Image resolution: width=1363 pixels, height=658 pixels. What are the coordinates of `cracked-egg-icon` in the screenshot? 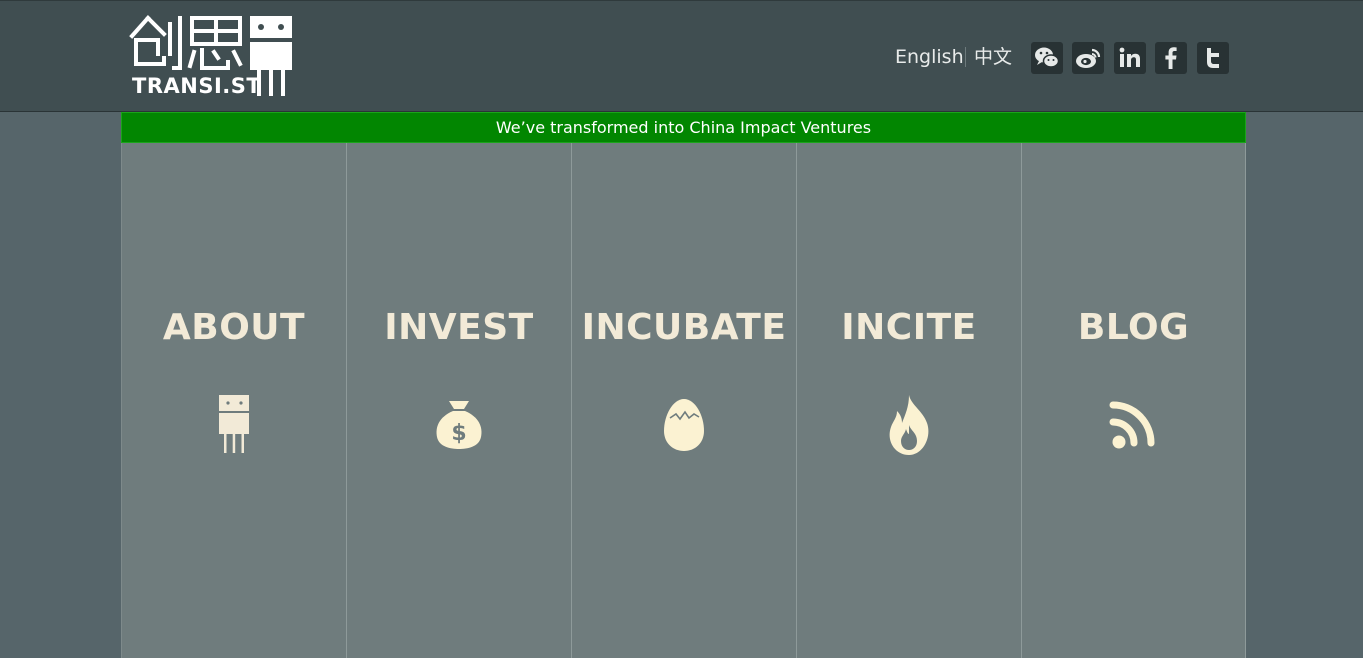 It's located at (684, 425).